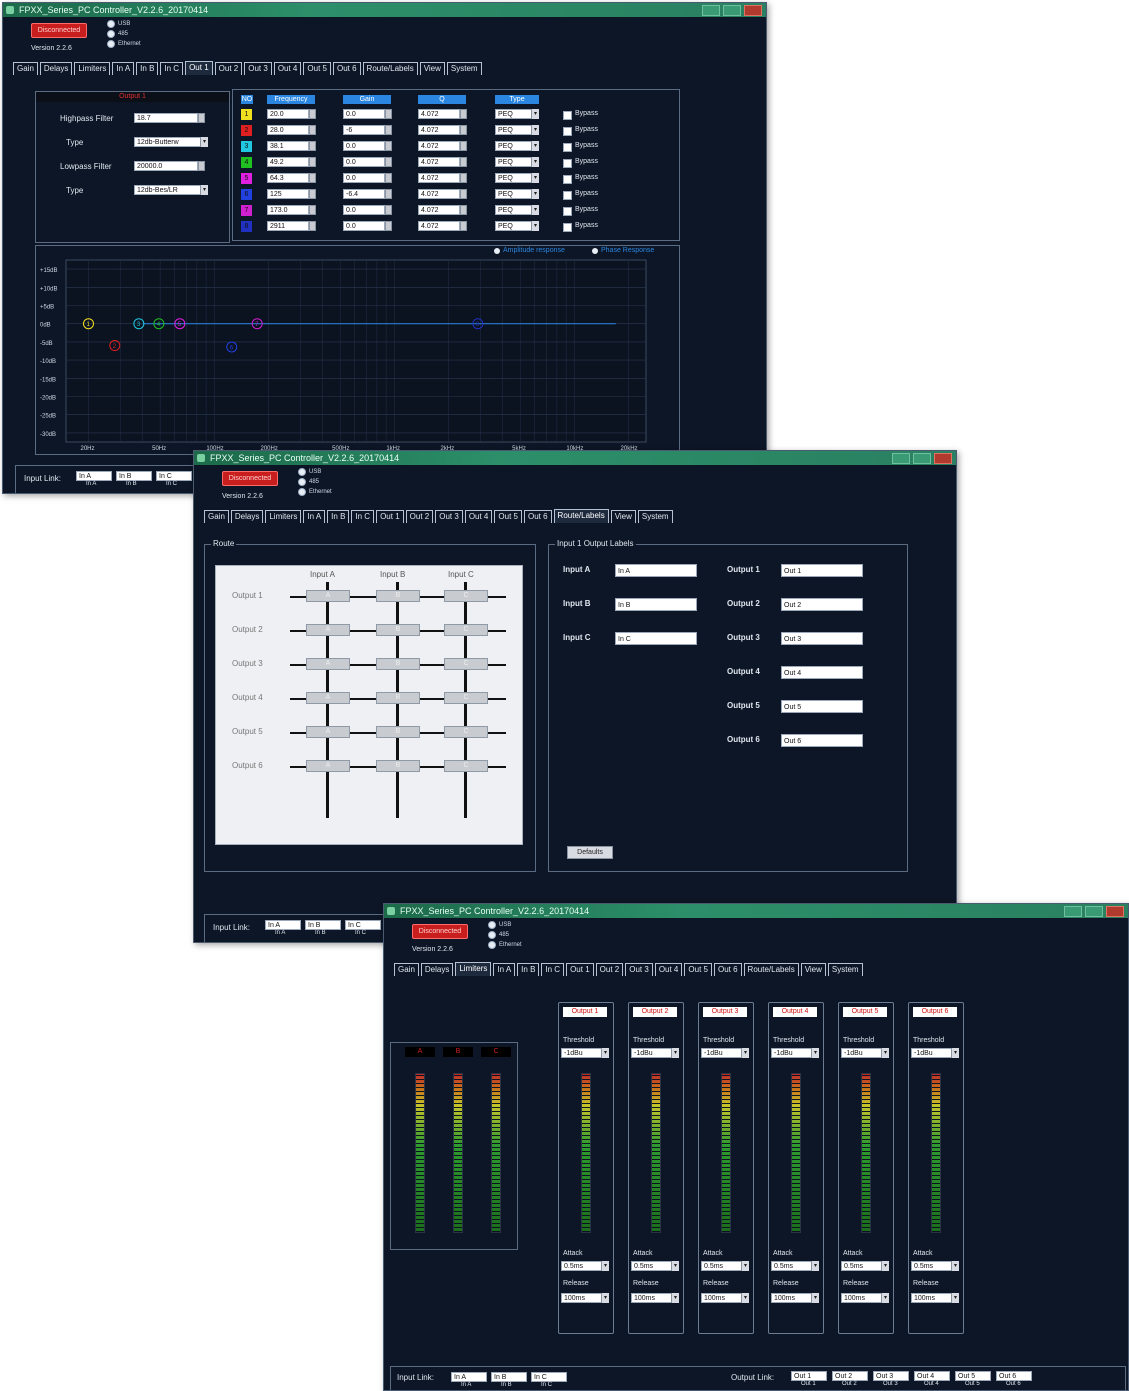 Image resolution: width=1129 pixels, height=1391 pixels. What do you see at coordinates (288, 210) in the screenshot?
I see `eq-freq-input: 173.0` at bounding box center [288, 210].